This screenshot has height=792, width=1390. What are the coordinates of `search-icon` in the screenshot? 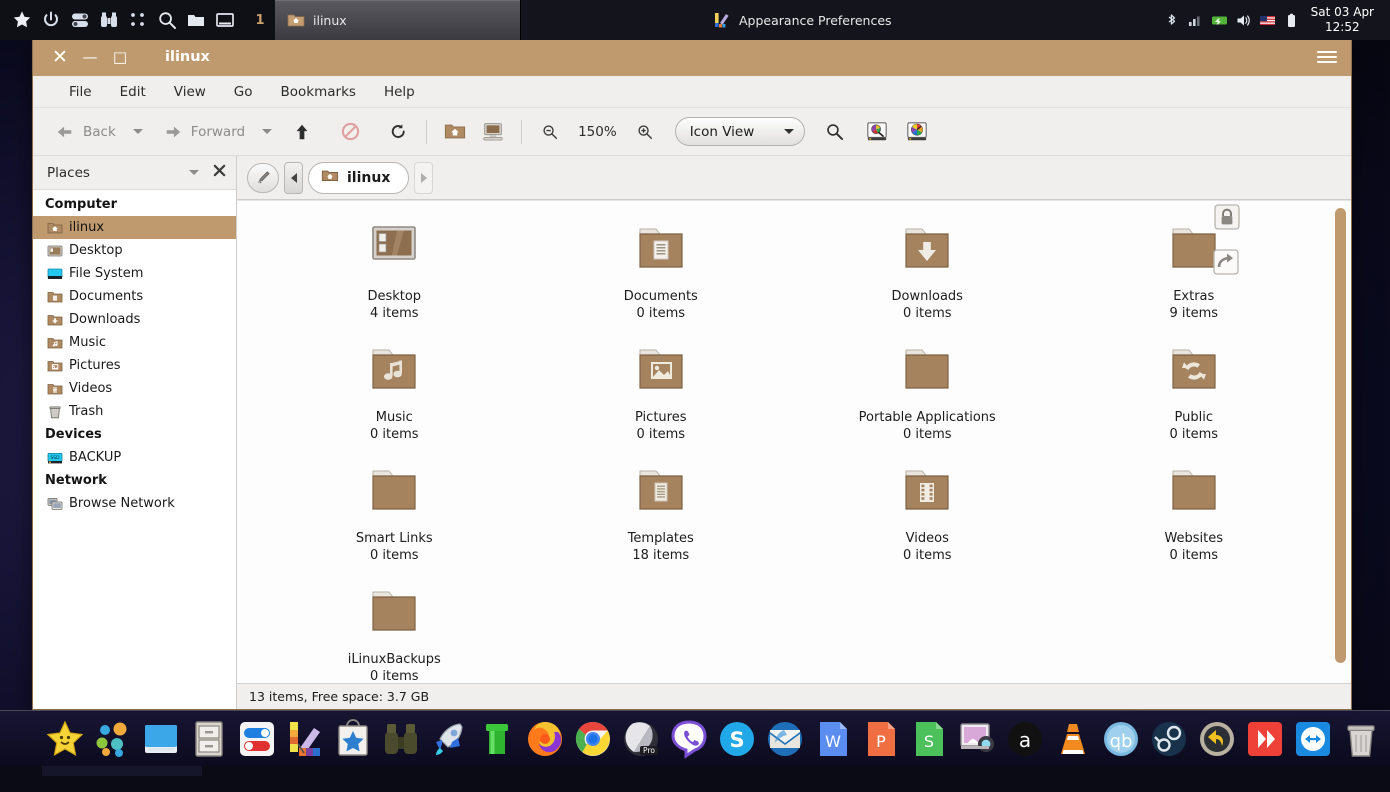 It's located at (167, 20).